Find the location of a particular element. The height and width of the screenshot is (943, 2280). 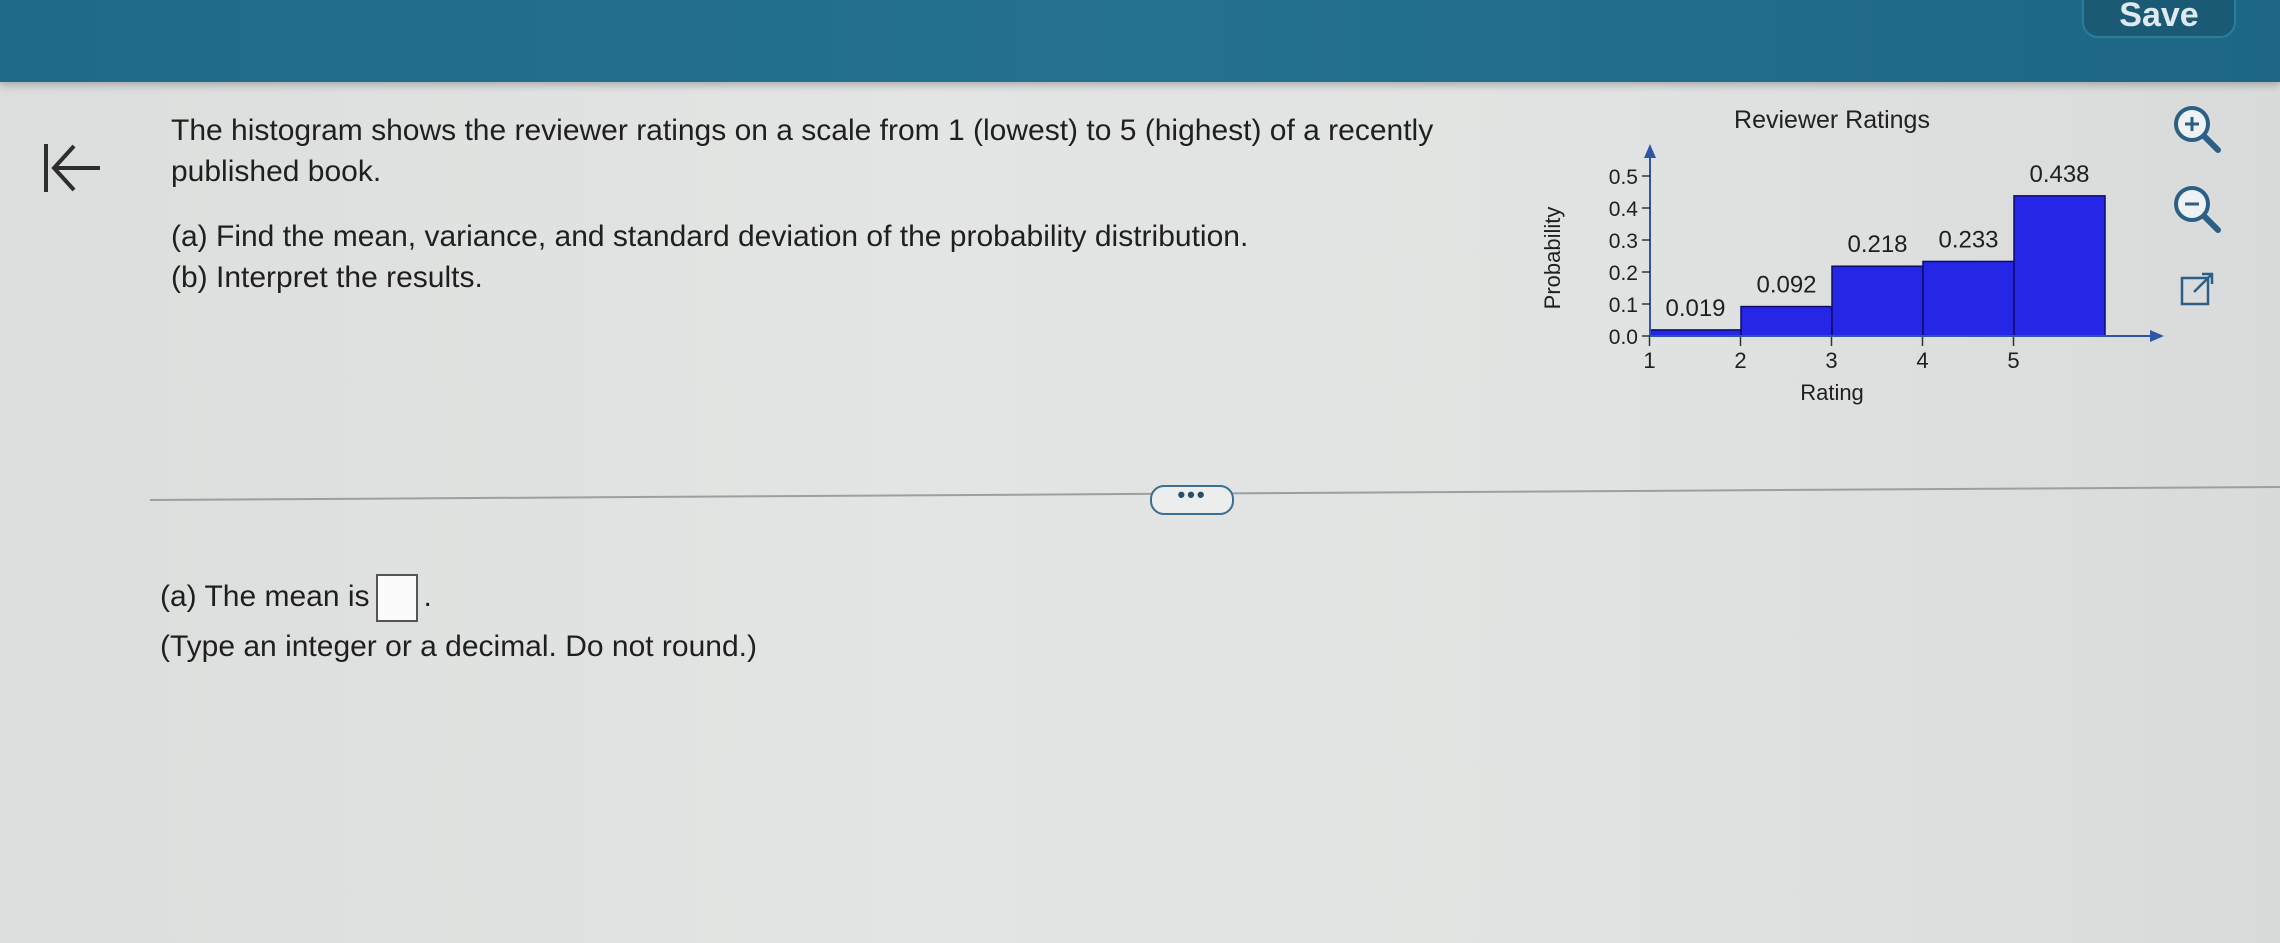

mean-answer-input is located at coordinates (396, 598).